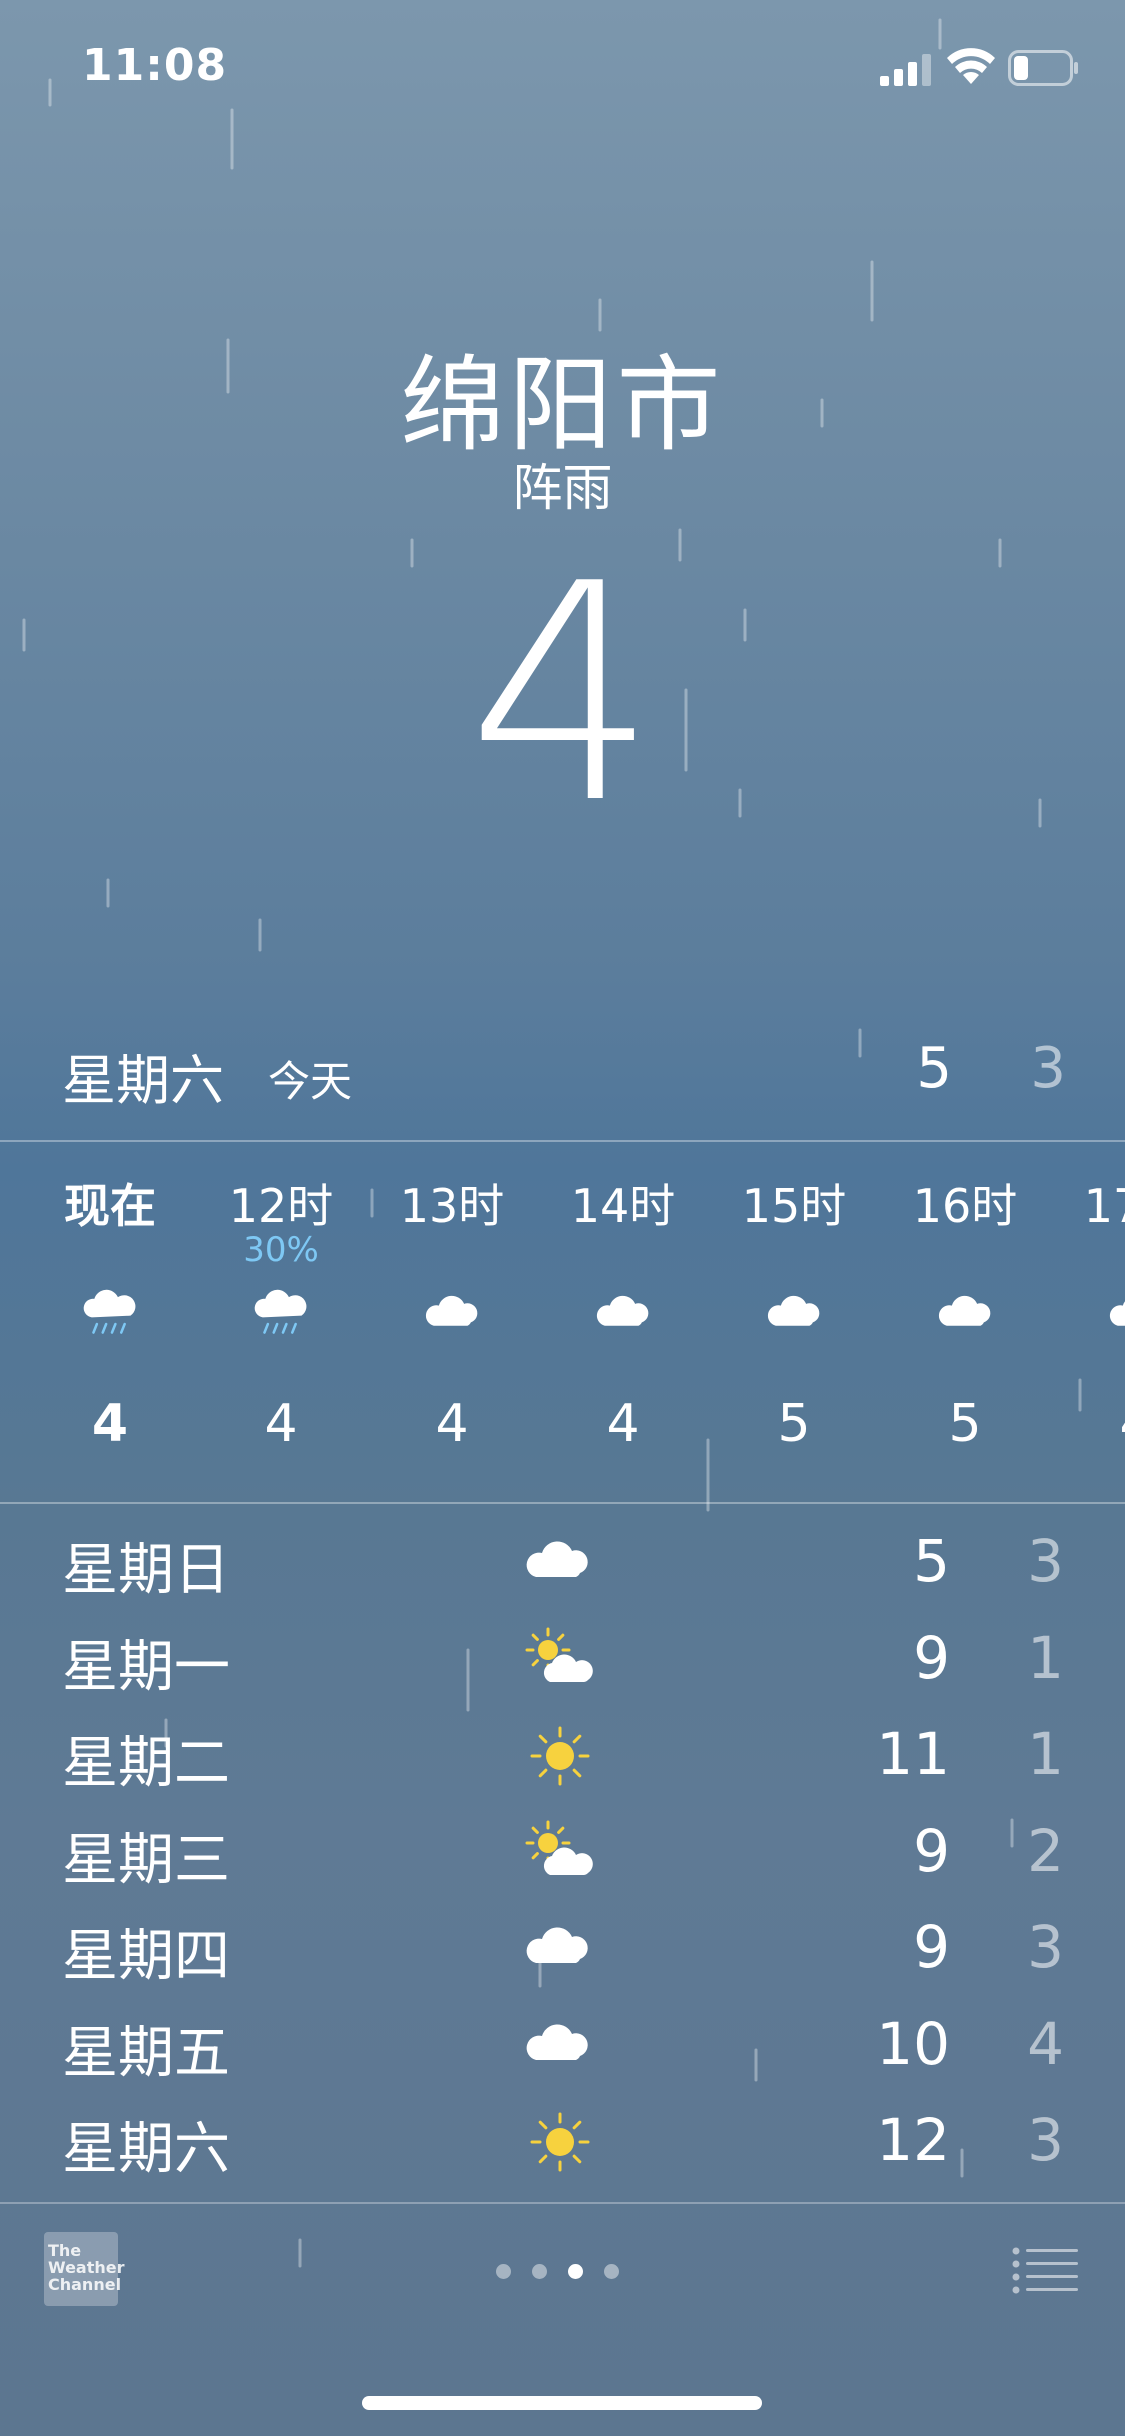 This screenshot has width=1125, height=2436. Describe the element at coordinates (971, 66) in the screenshot. I see `wifi-icon` at that location.